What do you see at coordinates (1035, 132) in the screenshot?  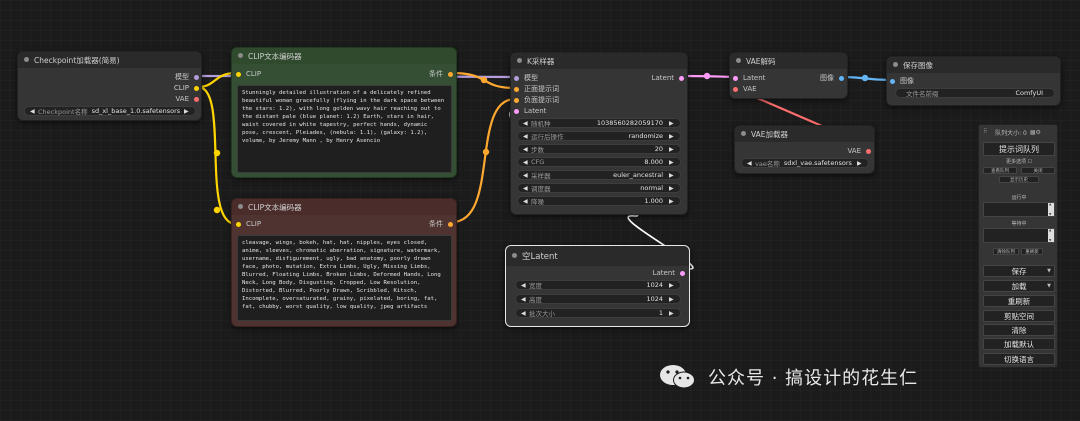 I see `settings-gear-icon: ▦⚙` at bounding box center [1035, 132].